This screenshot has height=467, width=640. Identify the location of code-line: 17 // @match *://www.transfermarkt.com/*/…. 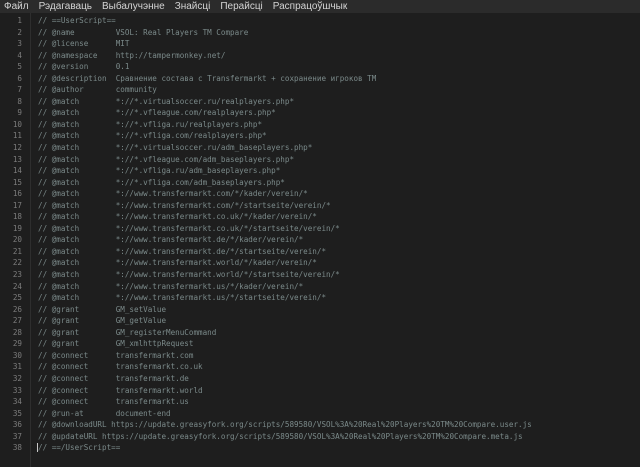
(320, 206).